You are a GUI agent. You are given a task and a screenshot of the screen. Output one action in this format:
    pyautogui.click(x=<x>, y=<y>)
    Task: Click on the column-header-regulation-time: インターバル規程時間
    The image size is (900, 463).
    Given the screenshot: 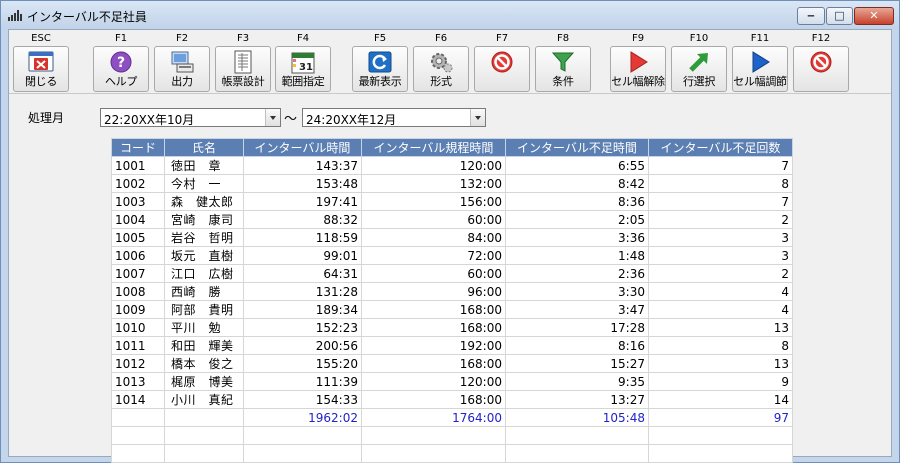 What is the action you would take?
    pyautogui.click(x=433, y=147)
    